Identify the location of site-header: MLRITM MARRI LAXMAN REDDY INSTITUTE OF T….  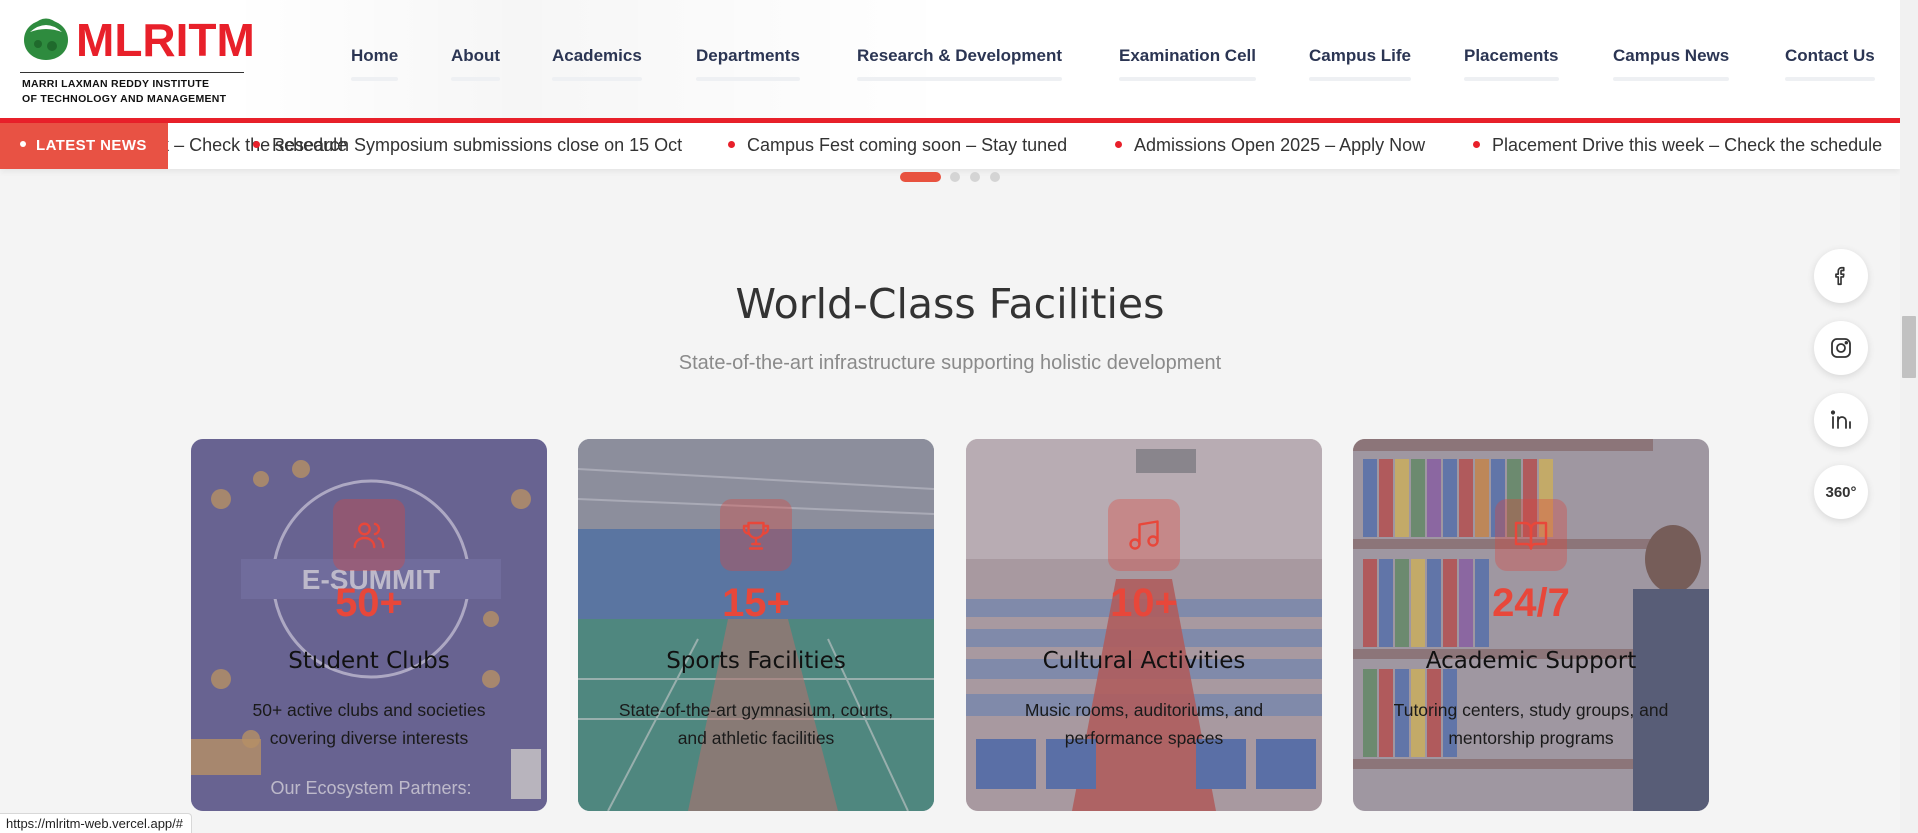
(950, 59).